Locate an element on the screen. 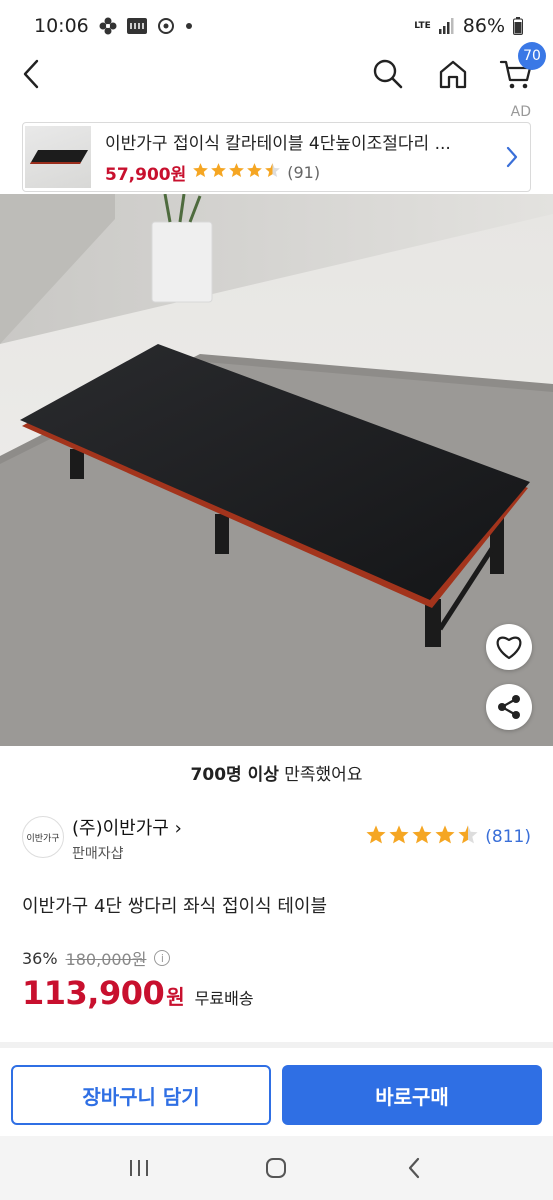 The image size is (553, 1200). system-back-icon is located at coordinates (414, 1168).